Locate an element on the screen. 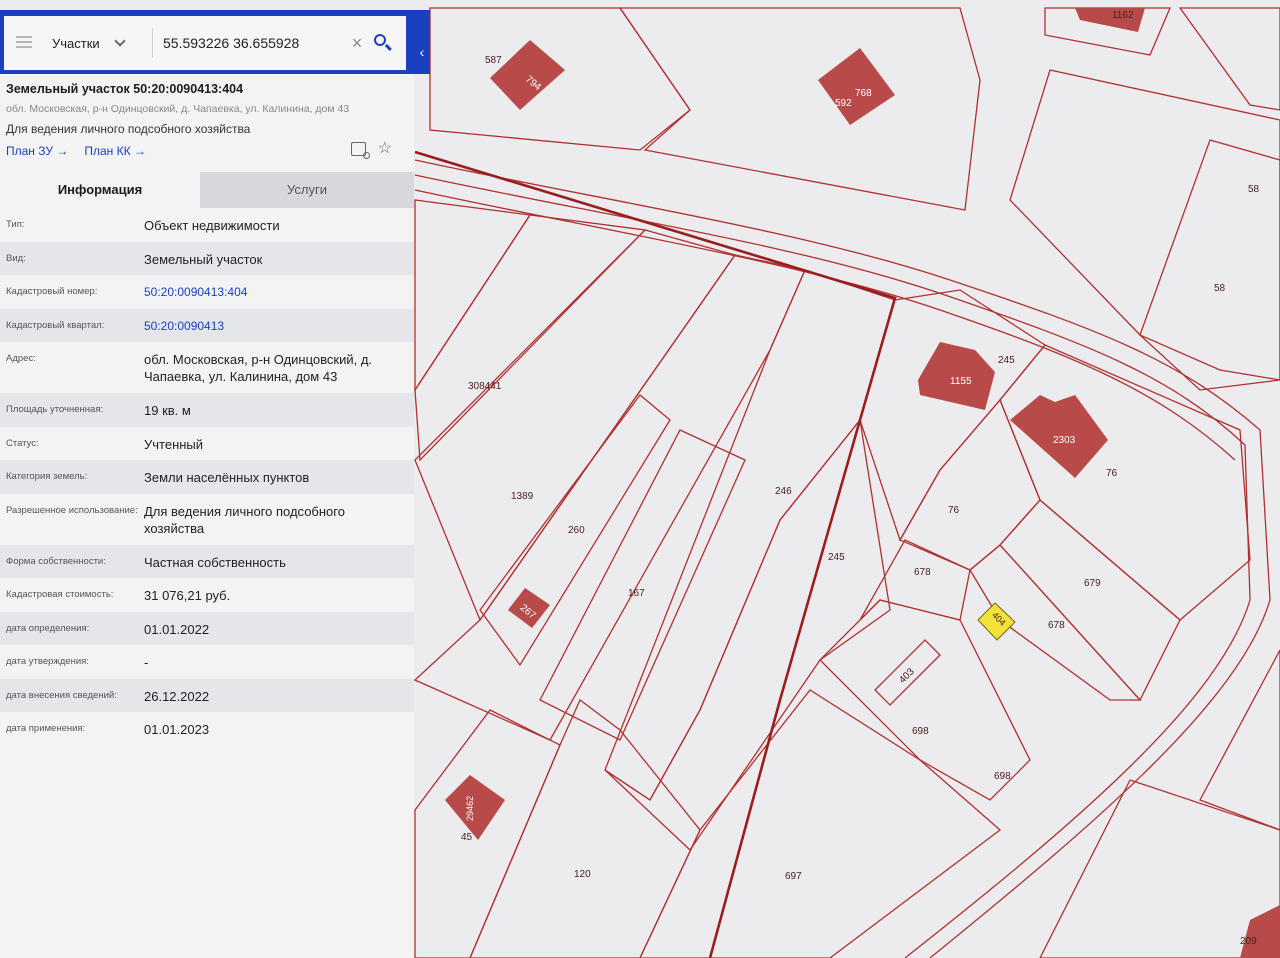 Image resolution: width=1280 pixels, height=958 pixels. row-type: Тип: Объект недвижимости is located at coordinates (207, 225).